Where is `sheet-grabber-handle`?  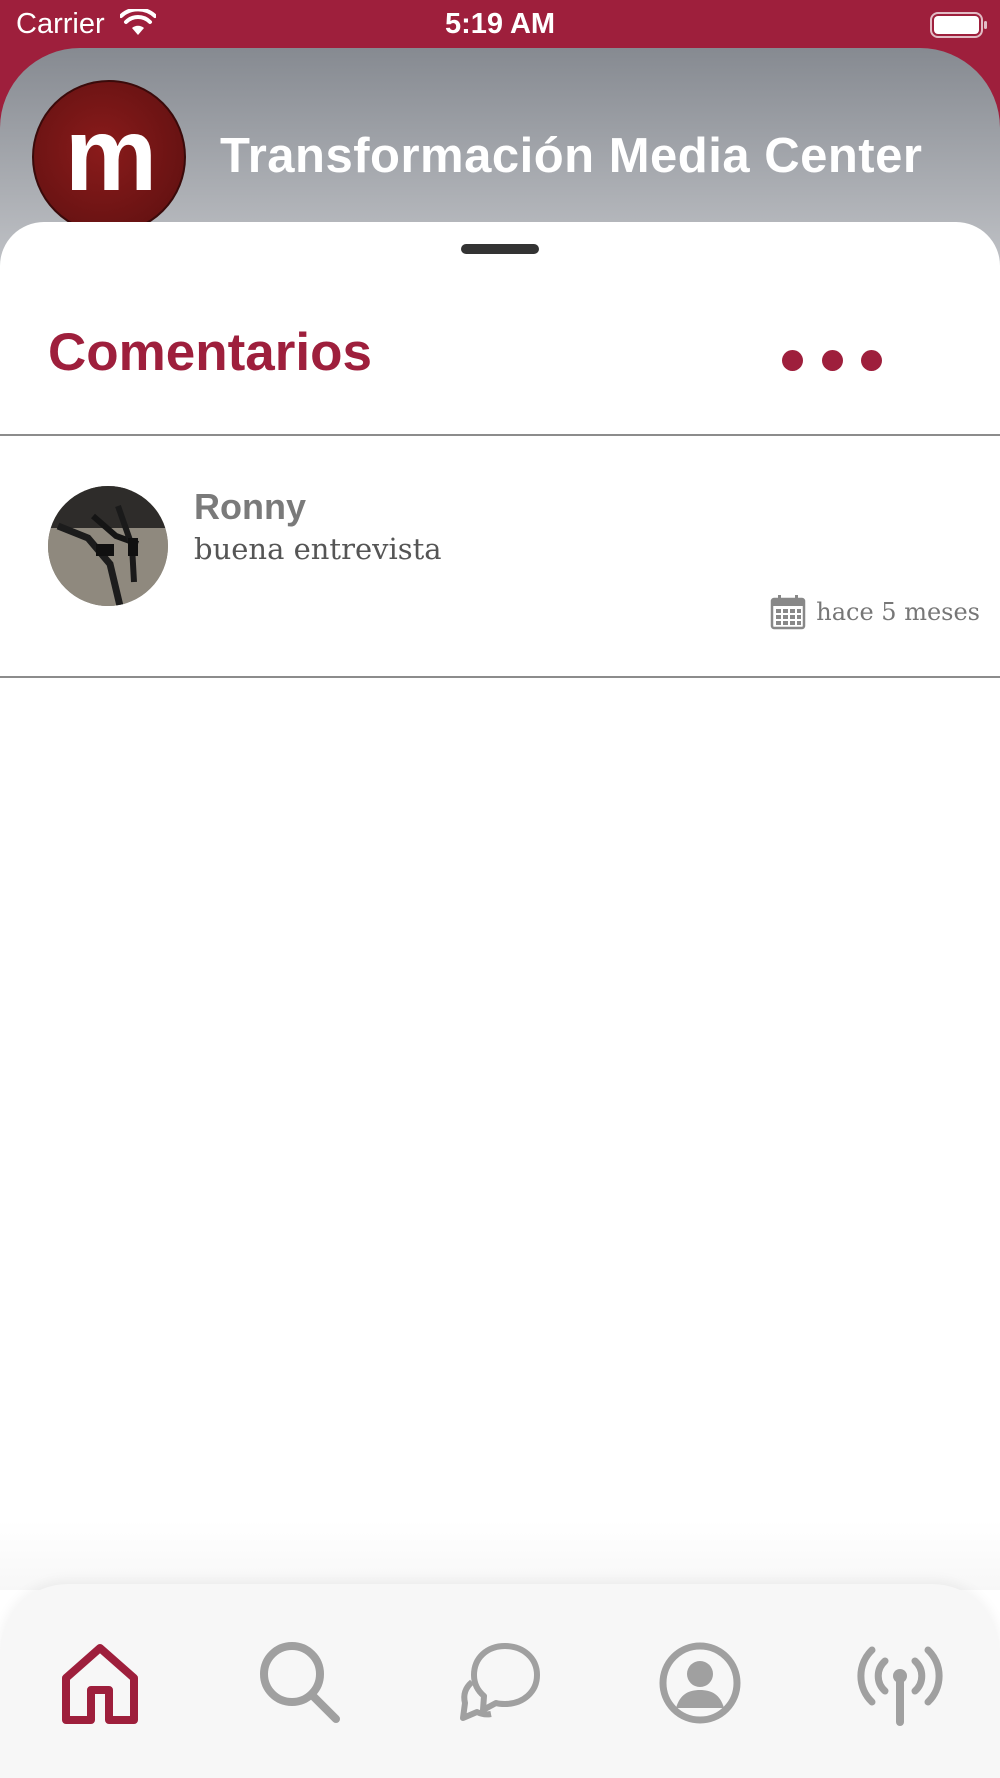 sheet-grabber-handle is located at coordinates (500, 249).